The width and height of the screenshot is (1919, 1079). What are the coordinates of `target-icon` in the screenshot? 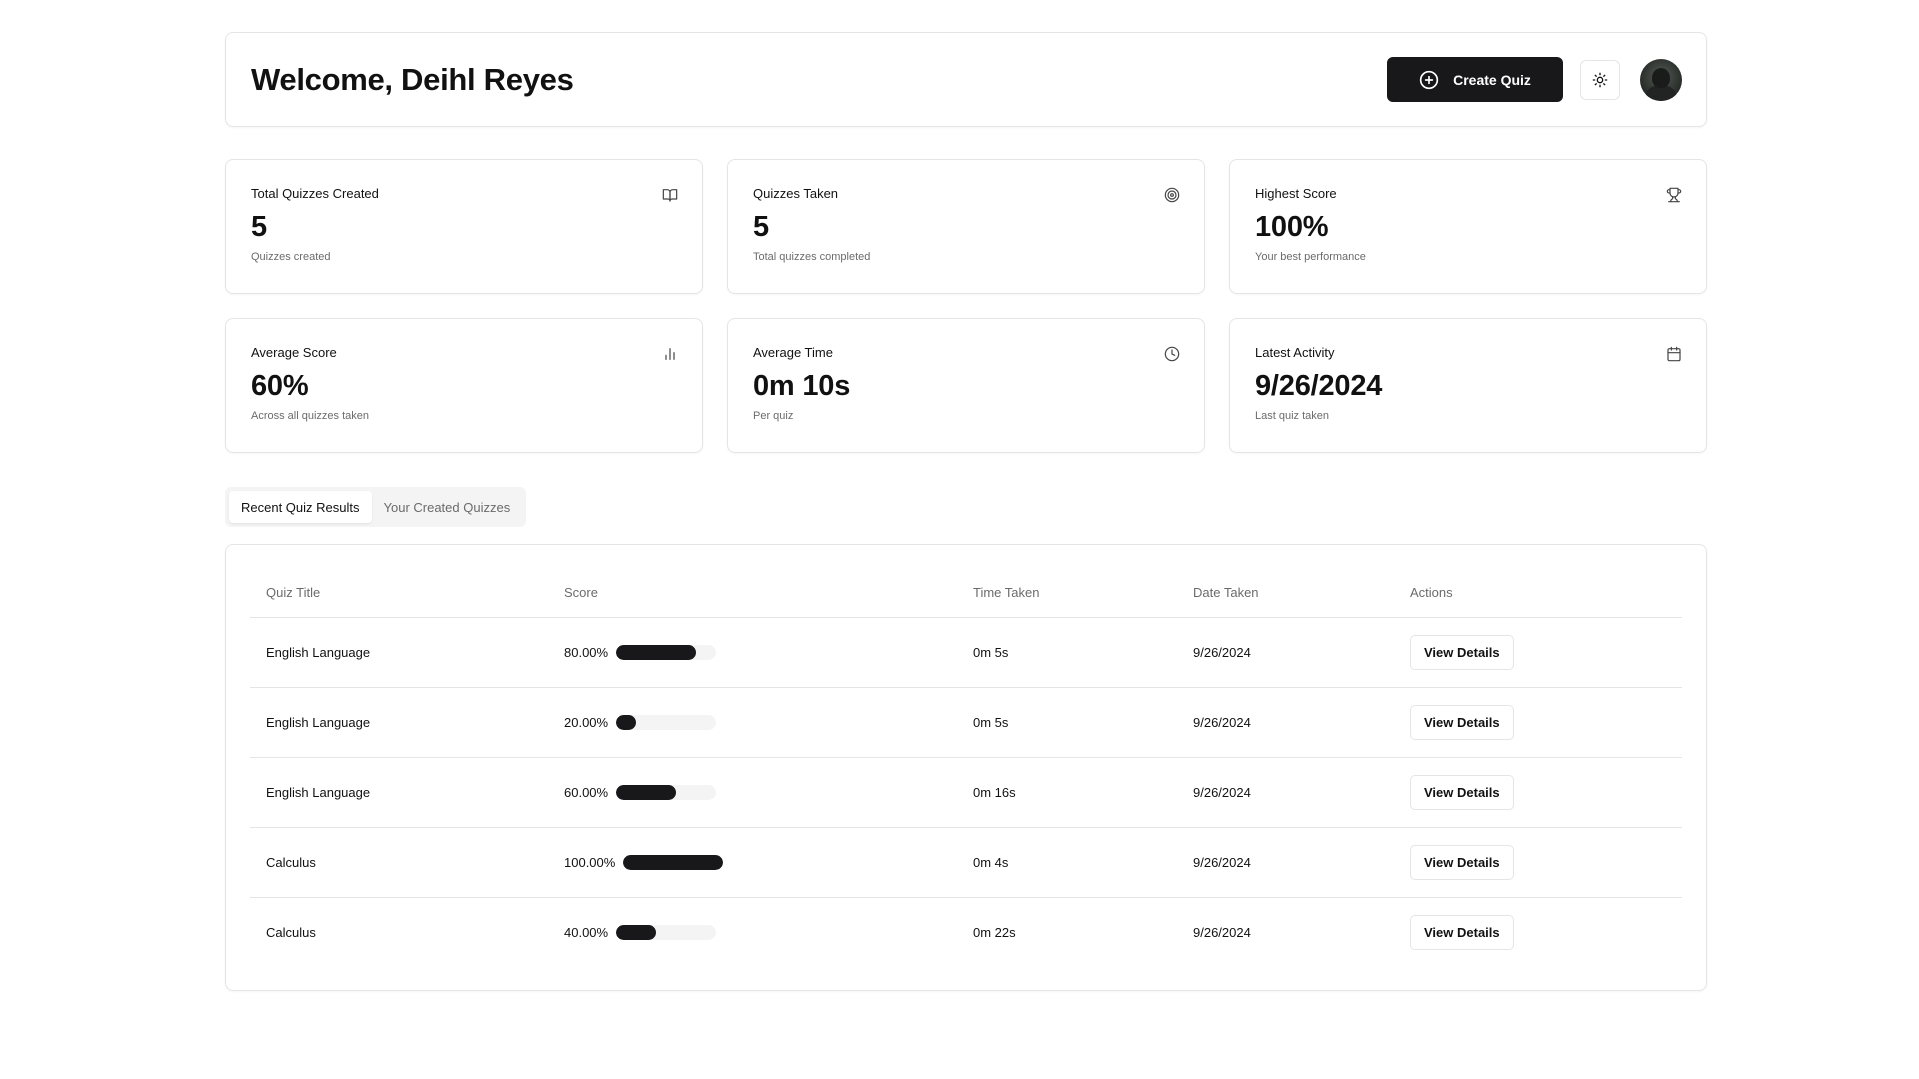 It's located at (1172, 195).